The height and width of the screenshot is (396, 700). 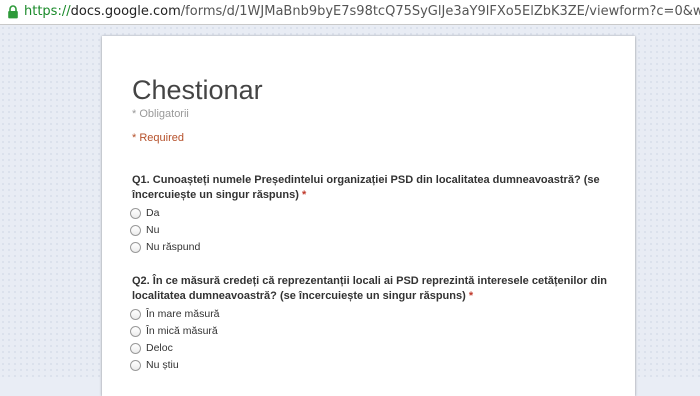 What do you see at coordinates (125, 11) in the screenshot?
I see `url-host: docs.google.com` at bounding box center [125, 11].